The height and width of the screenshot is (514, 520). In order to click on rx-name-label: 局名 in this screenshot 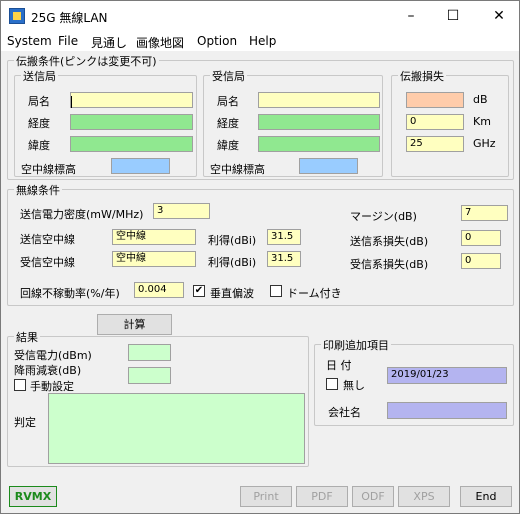, I will do `click(228, 101)`.